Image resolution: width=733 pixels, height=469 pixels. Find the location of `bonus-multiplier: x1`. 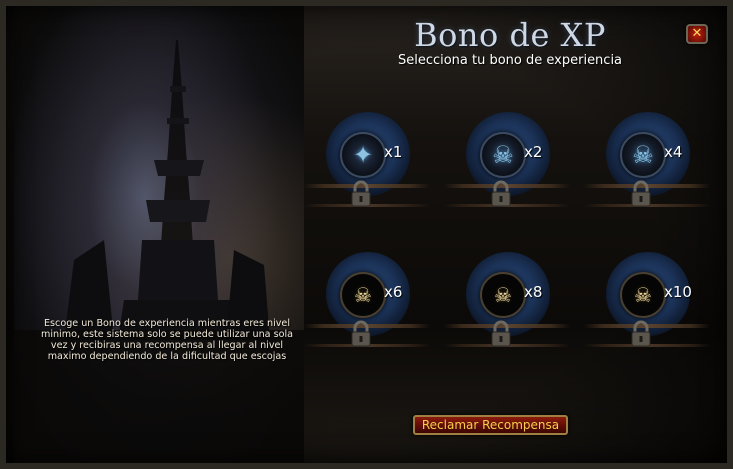

bonus-multiplier: x1 is located at coordinates (393, 152).